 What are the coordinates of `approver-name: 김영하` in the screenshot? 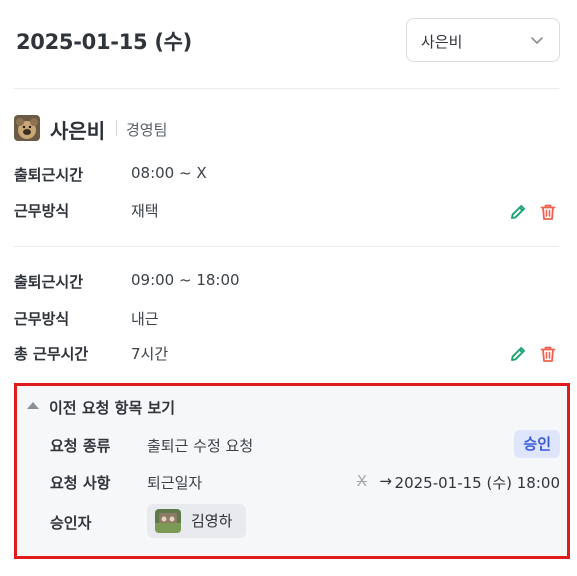 It's located at (212, 521).